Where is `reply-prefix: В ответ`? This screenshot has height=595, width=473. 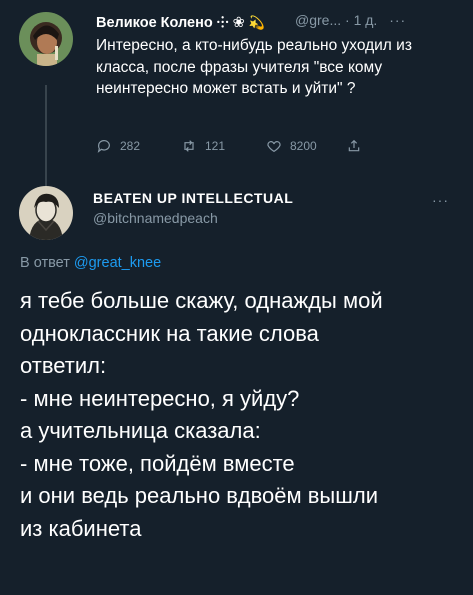
reply-prefix: В ответ is located at coordinates (45, 263).